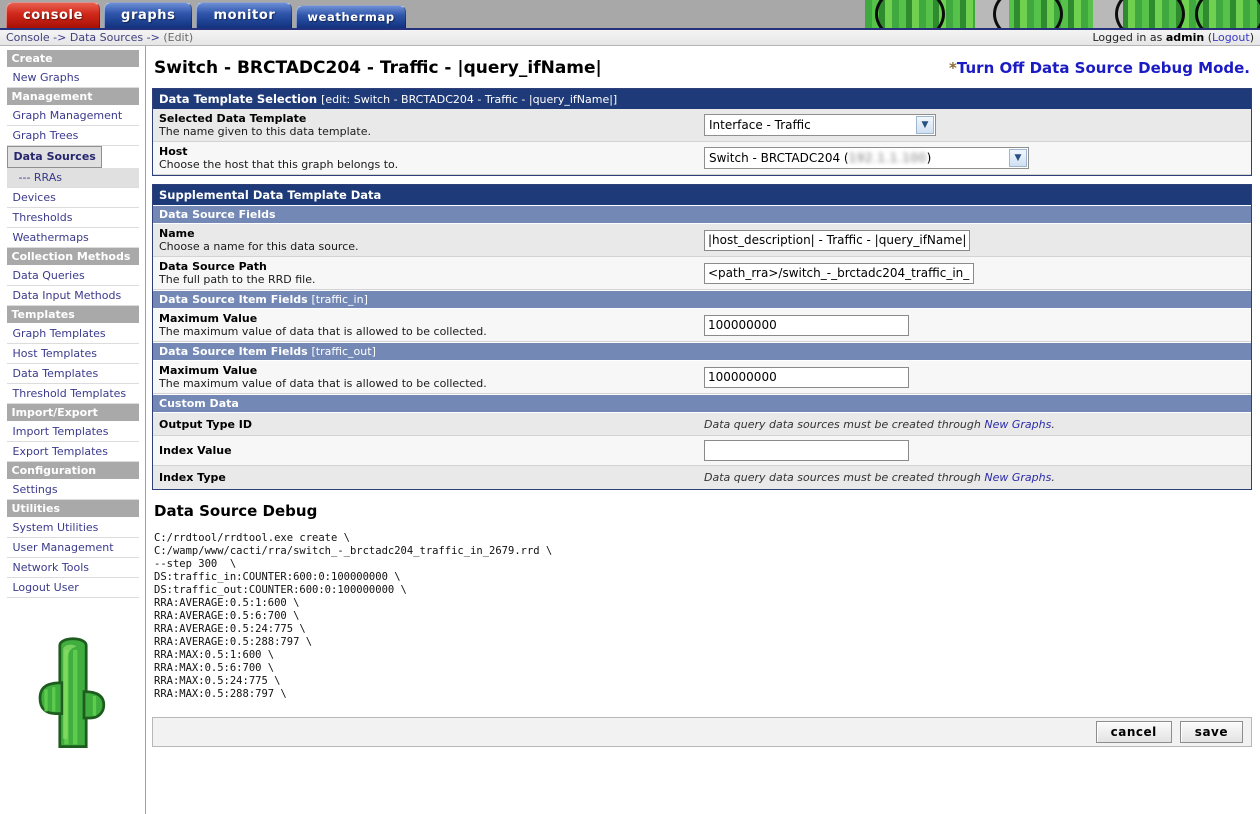 This screenshot has width=1260, height=814. What do you see at coordinates (806, 450) in the screenshot?
I see `index-value-input` at bounding box center [806, 450].